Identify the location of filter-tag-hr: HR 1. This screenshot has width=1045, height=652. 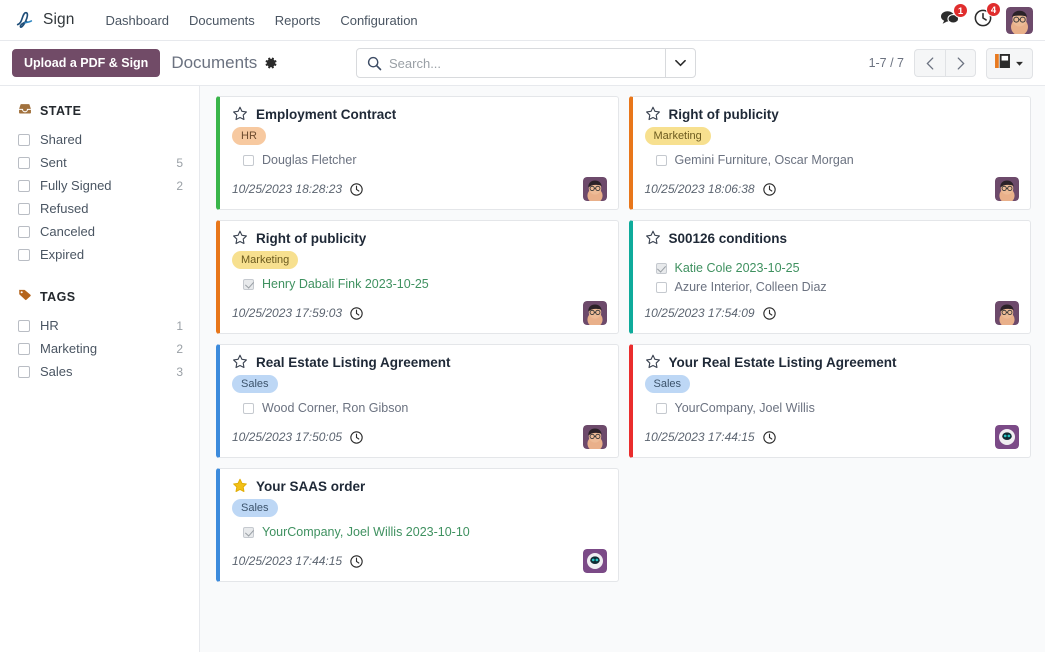
(99, 325).